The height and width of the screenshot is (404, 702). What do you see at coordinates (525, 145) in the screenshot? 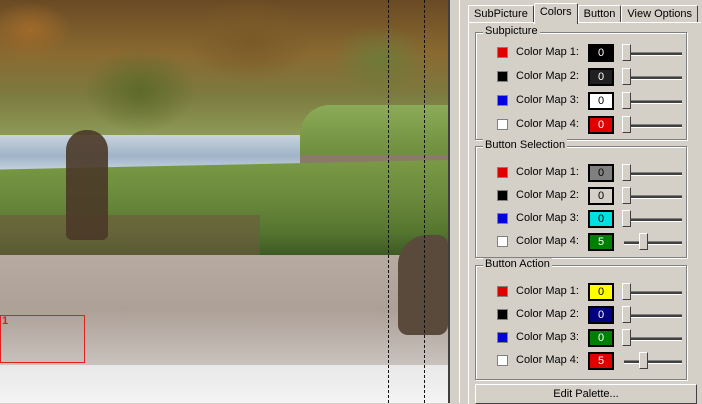
I see `group-title: Button Selection` at bounding box center [525, 145].